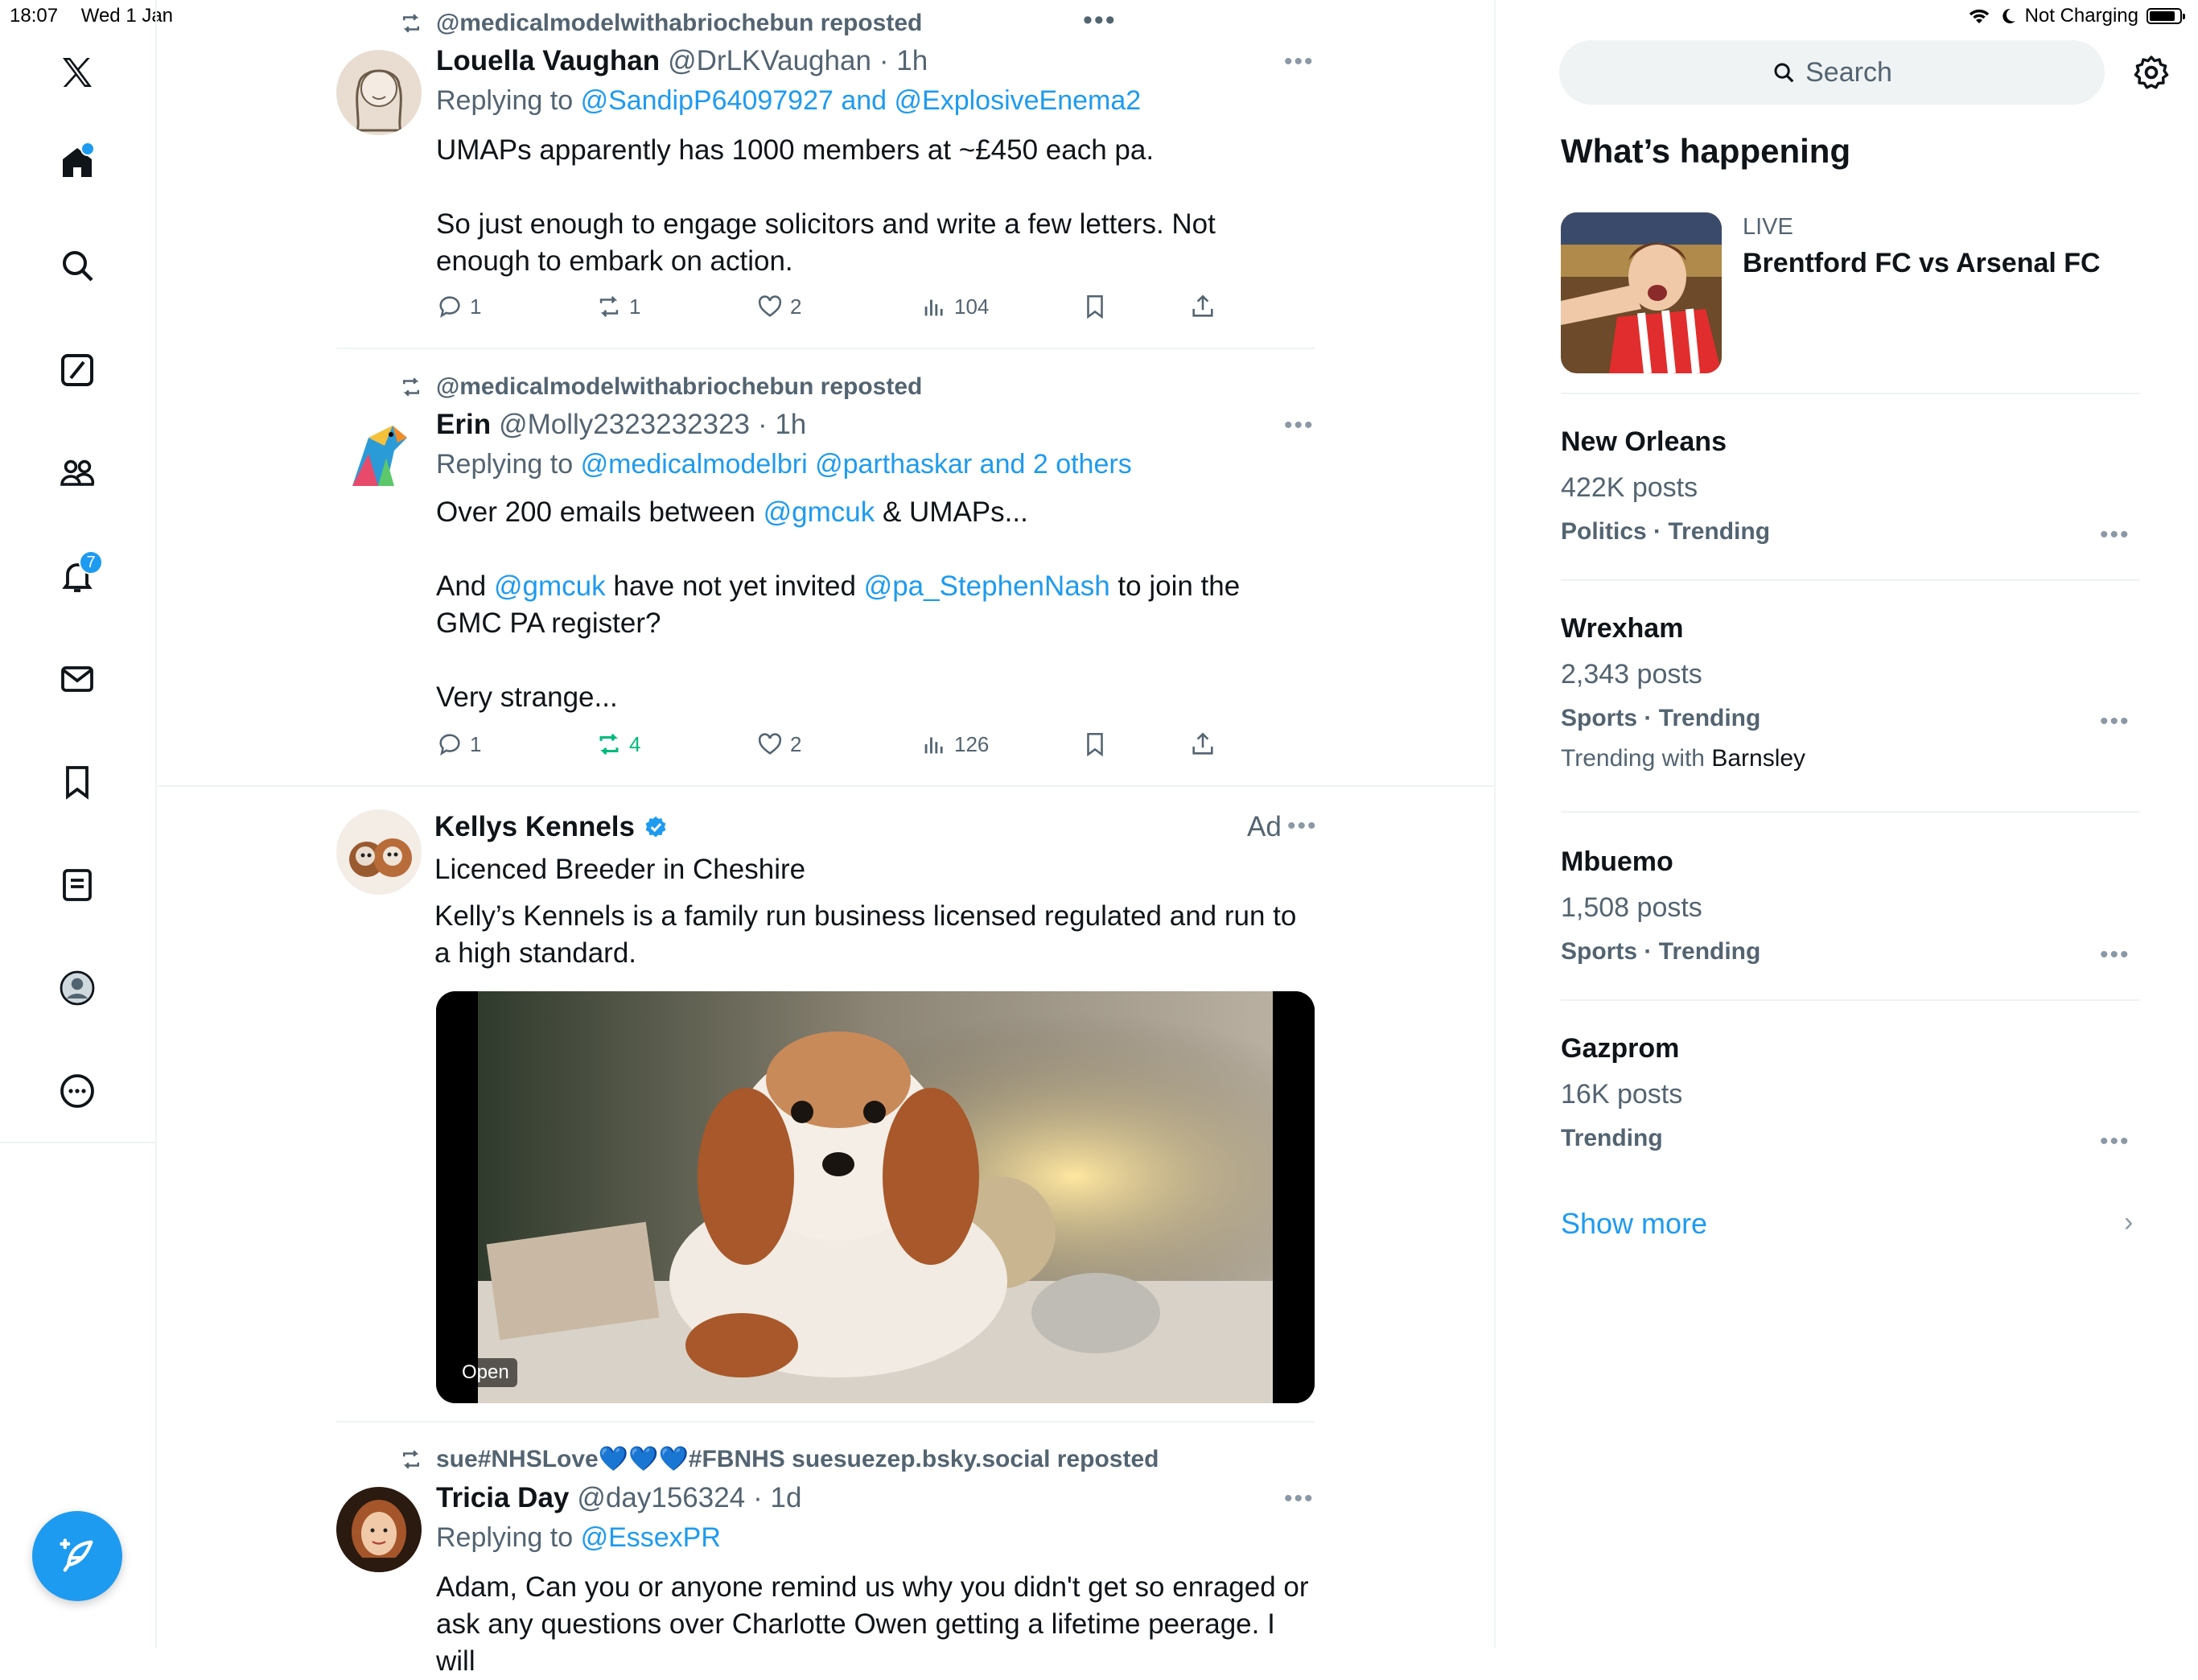 The height and width of the screenshot is (1680, 2198). I want to click on reply-count: 1, so click(476, 306).